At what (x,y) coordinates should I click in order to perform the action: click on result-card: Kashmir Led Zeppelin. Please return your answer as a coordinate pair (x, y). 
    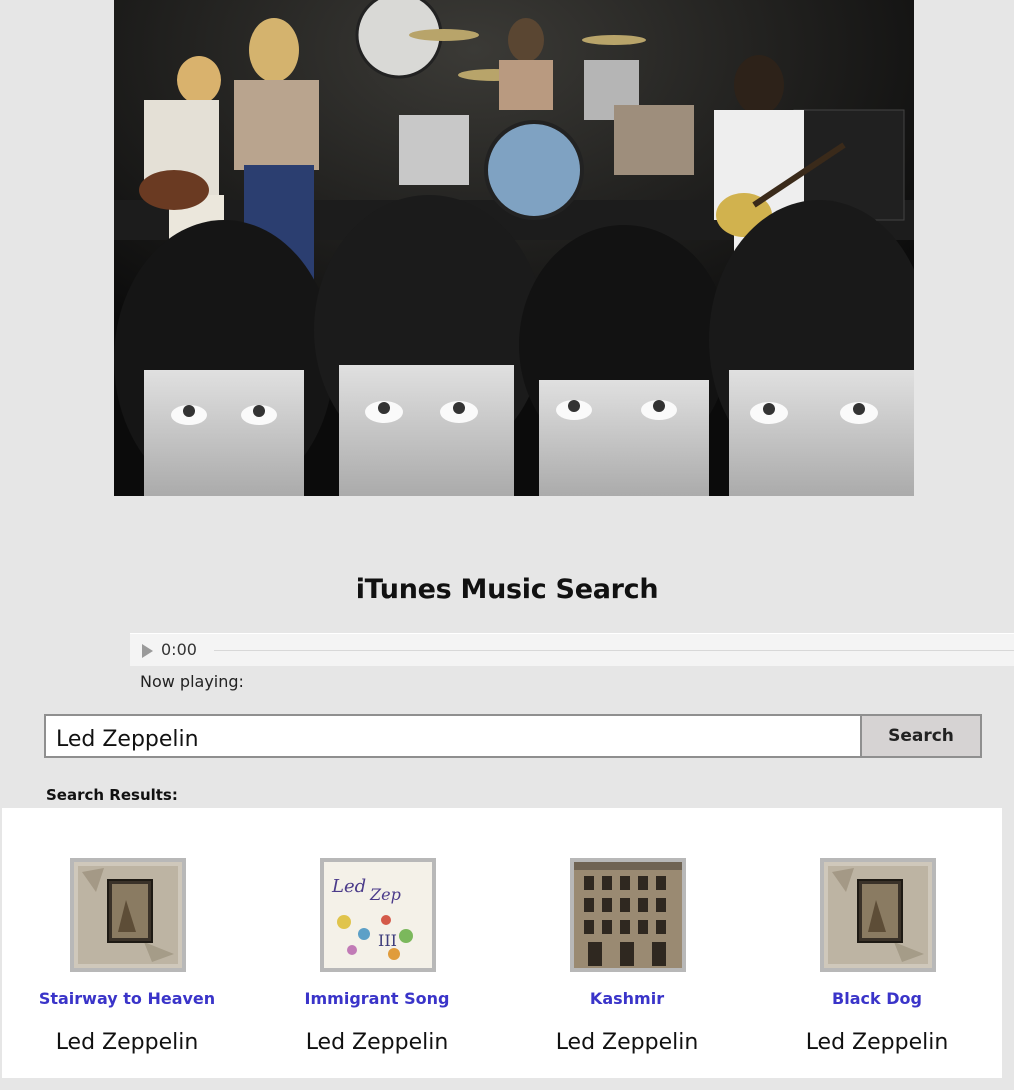
    Looking at the image, I should click on (627, 943).